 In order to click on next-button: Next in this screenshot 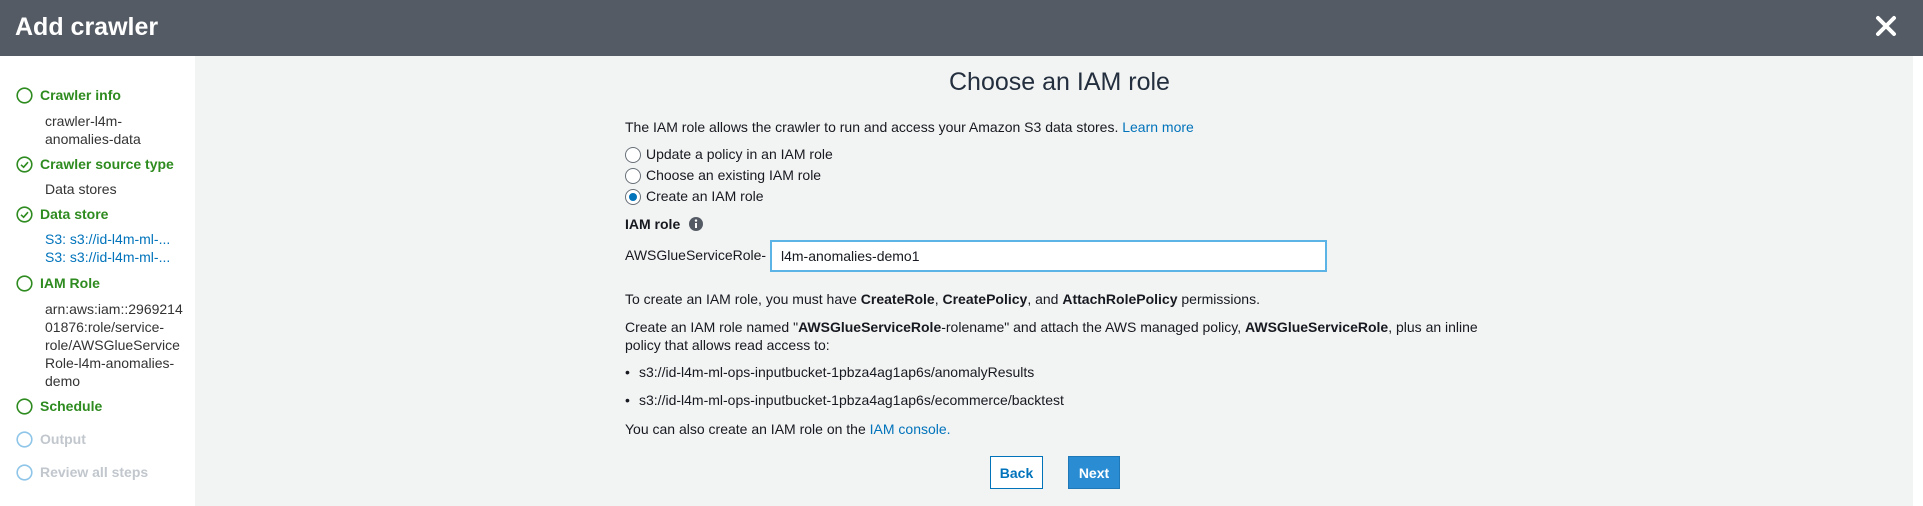, I will do `click(1094, 472)`.